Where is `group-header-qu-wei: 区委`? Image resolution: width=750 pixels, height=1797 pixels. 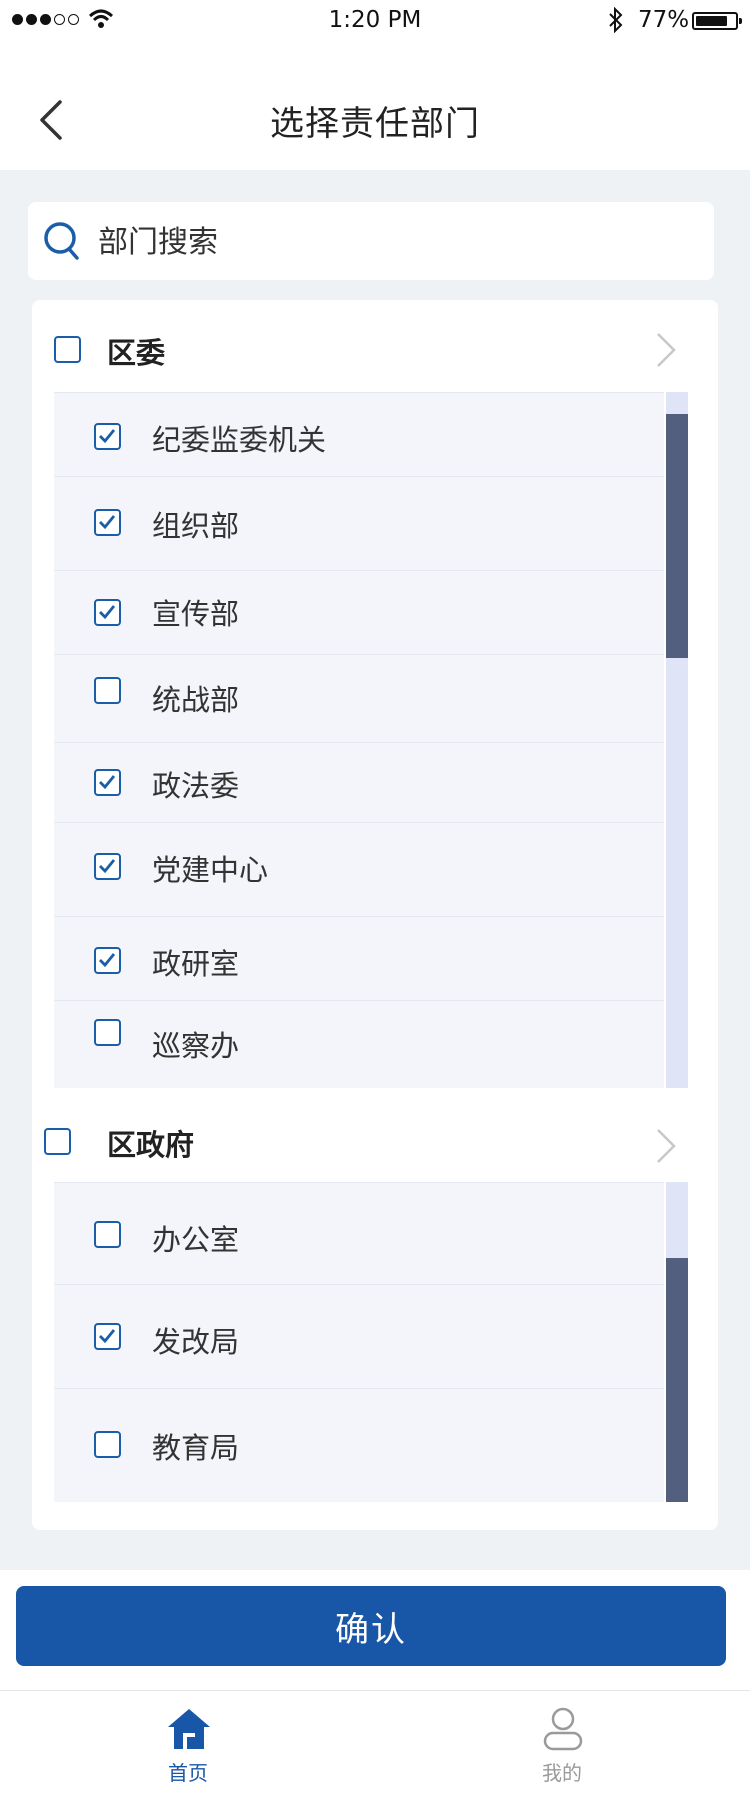 group-header-qu-wei: 区委 is located at coordinates (375, 348).